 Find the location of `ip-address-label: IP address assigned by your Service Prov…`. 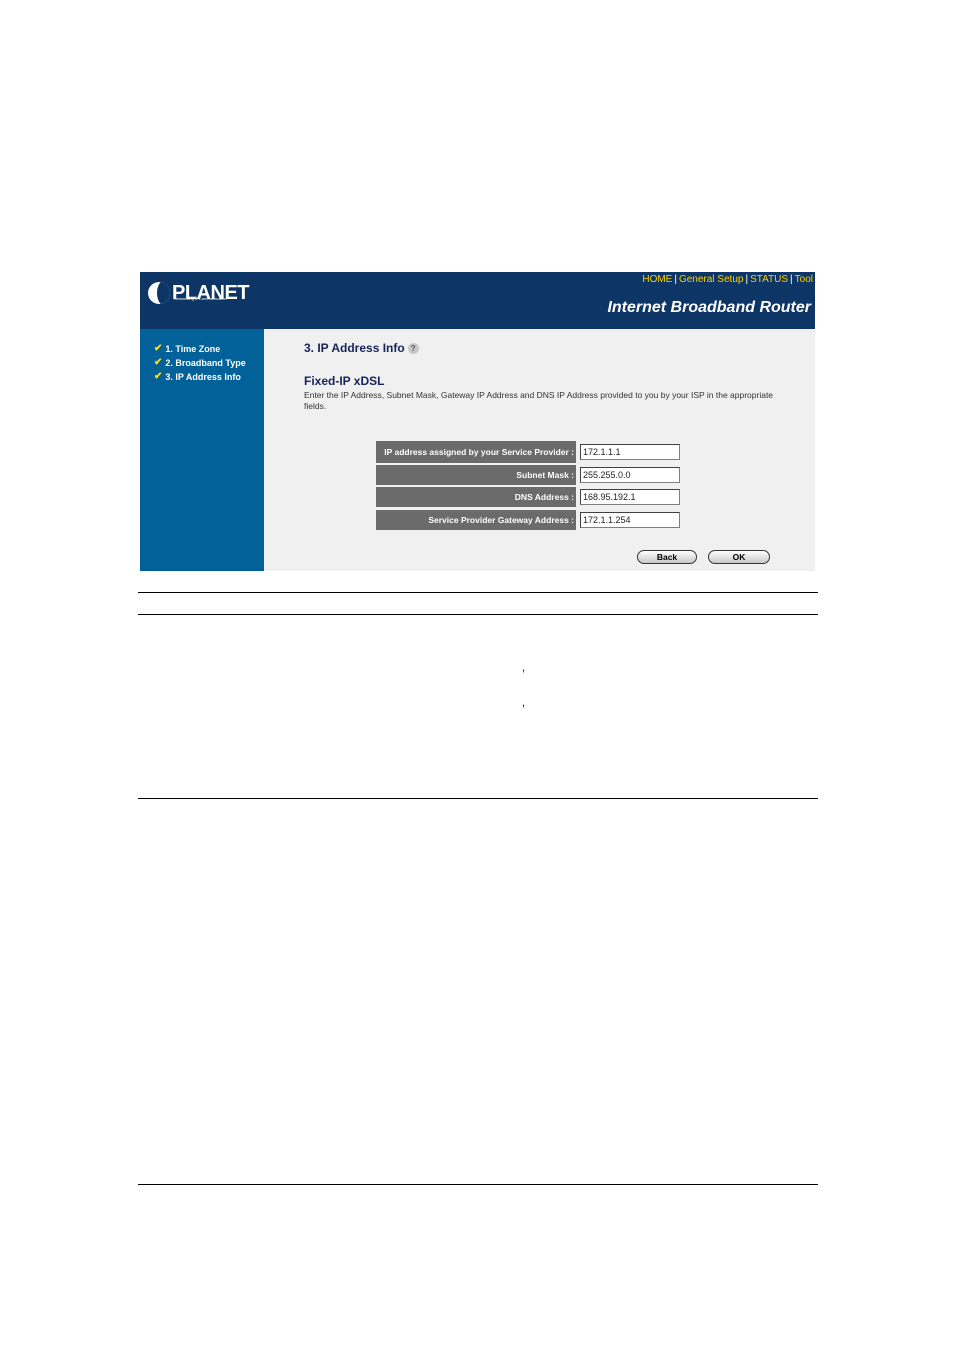

ip-address-label: IP address assigned by your Service Prov… is located at coordinates (476, 452).